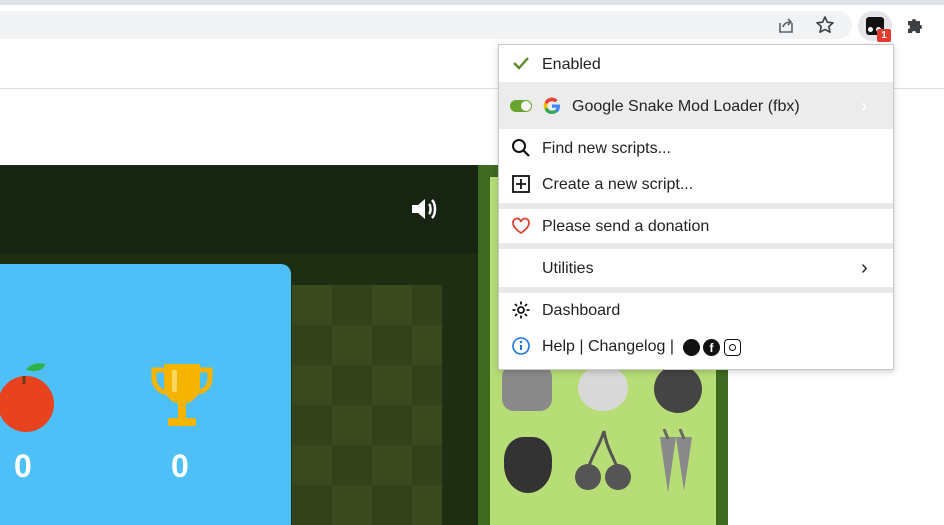  I want to click on bomb-icon, so click(678, 389).